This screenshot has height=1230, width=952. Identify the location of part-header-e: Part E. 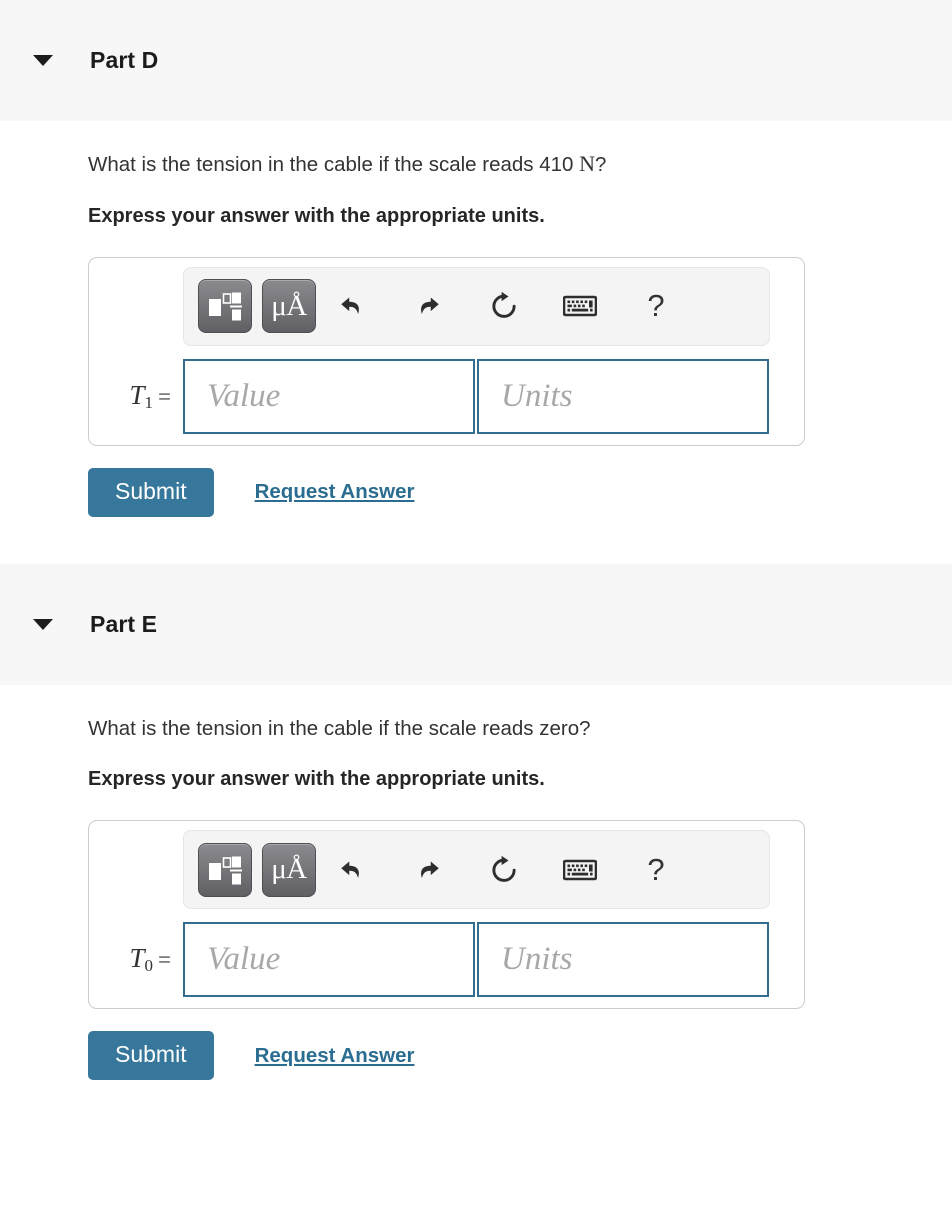
(476, 624).